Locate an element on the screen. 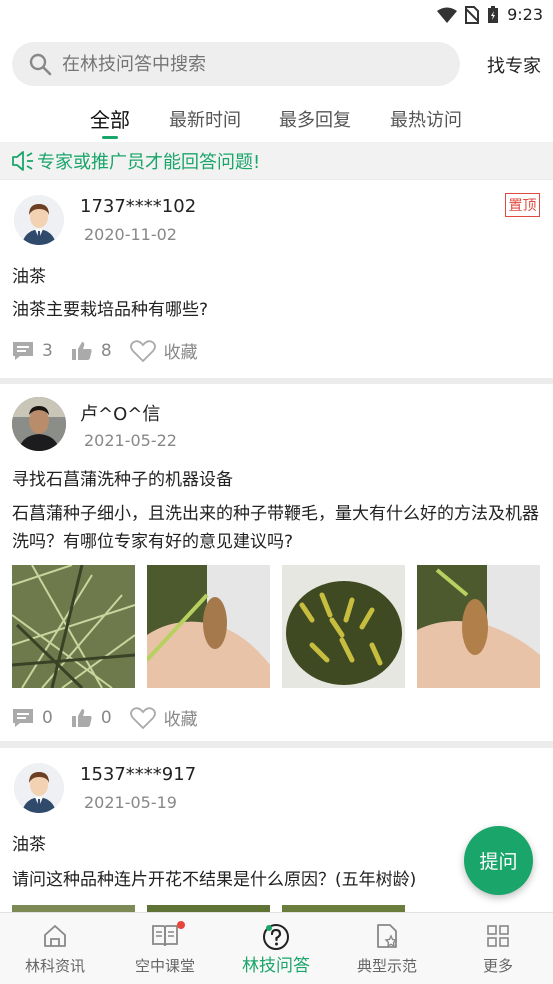 The image size is (553, 984). post-username: 1537****917 is located at coordinates (138, 774).